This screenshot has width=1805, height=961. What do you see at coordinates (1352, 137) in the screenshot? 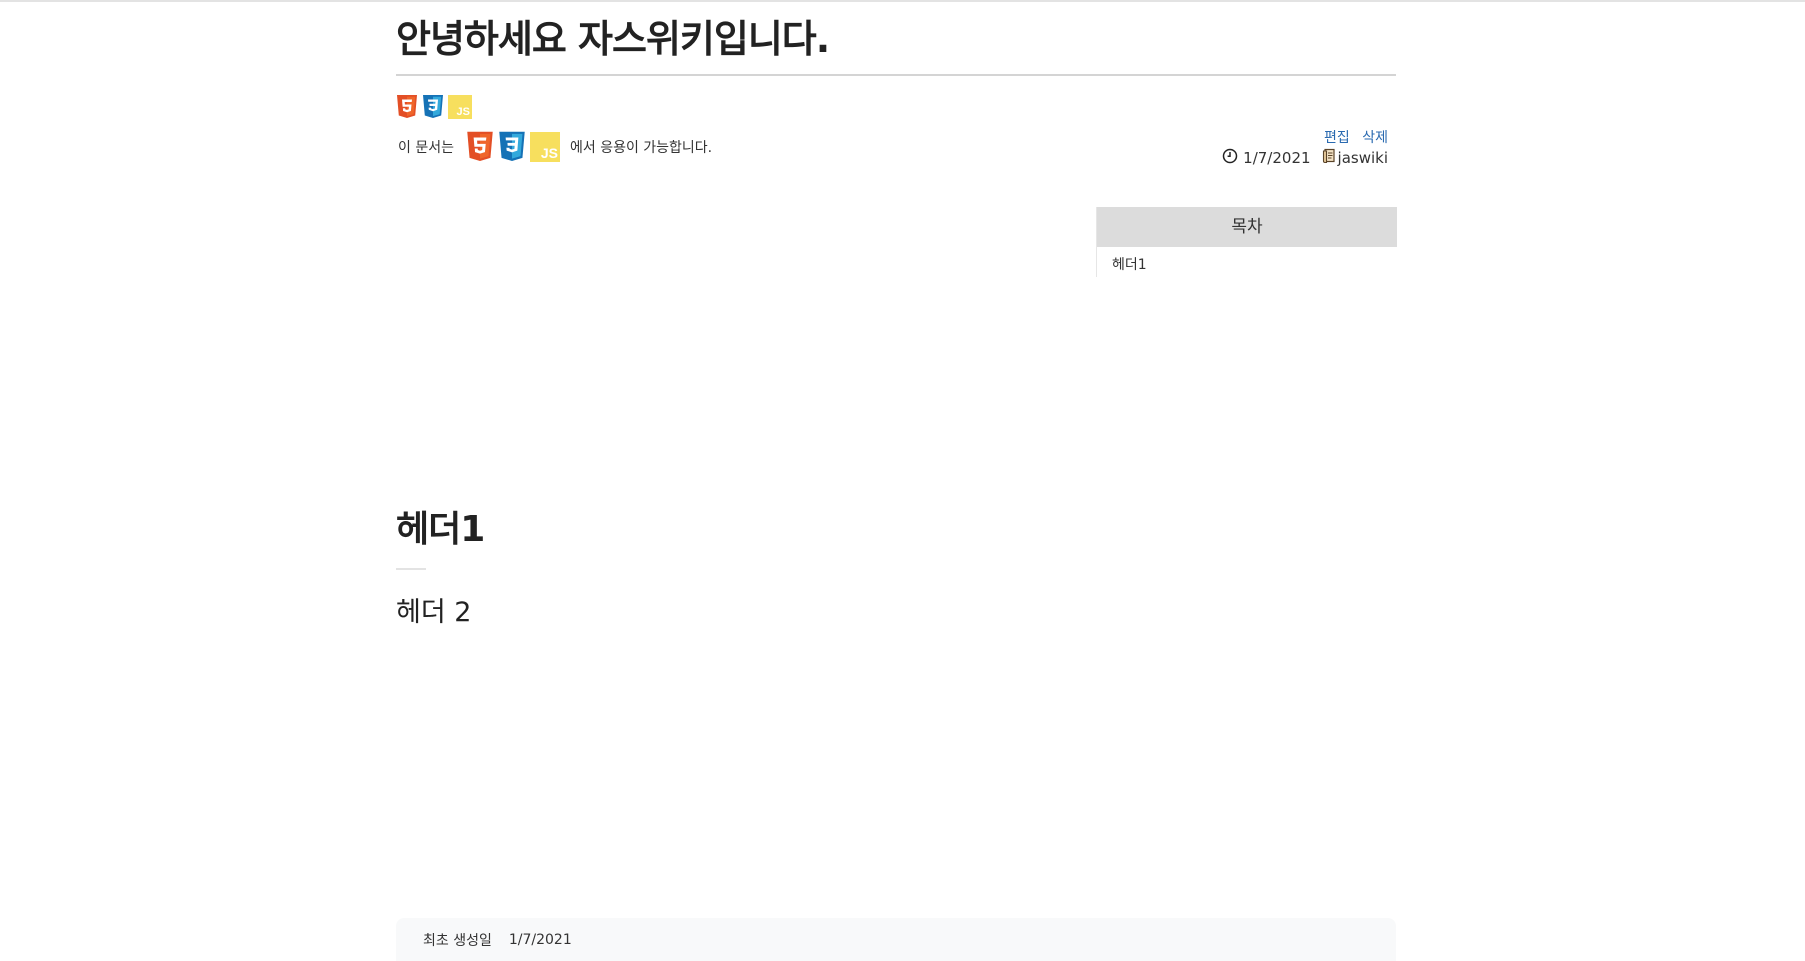
I see `document-actions: 편집 삭제` at bounding box center [1352, 137].